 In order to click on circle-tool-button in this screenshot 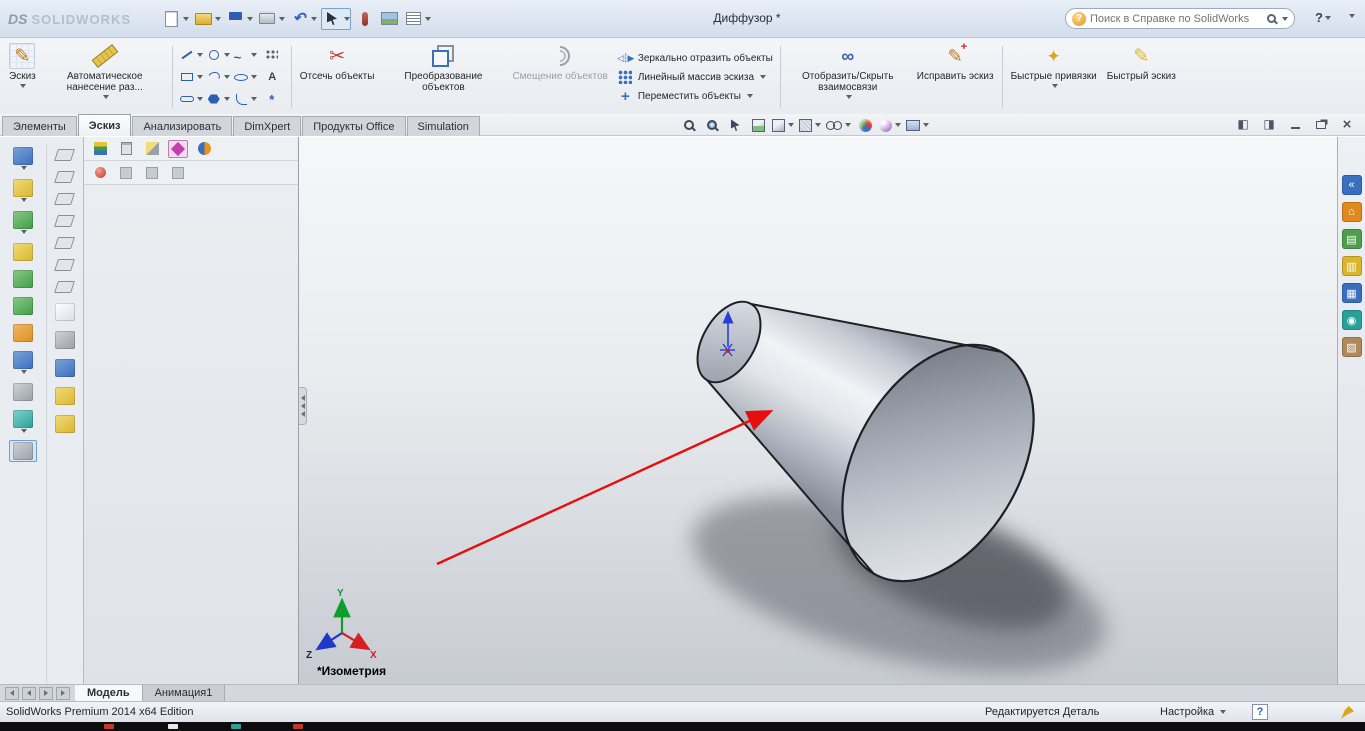, I will do `click(218, 55)`.